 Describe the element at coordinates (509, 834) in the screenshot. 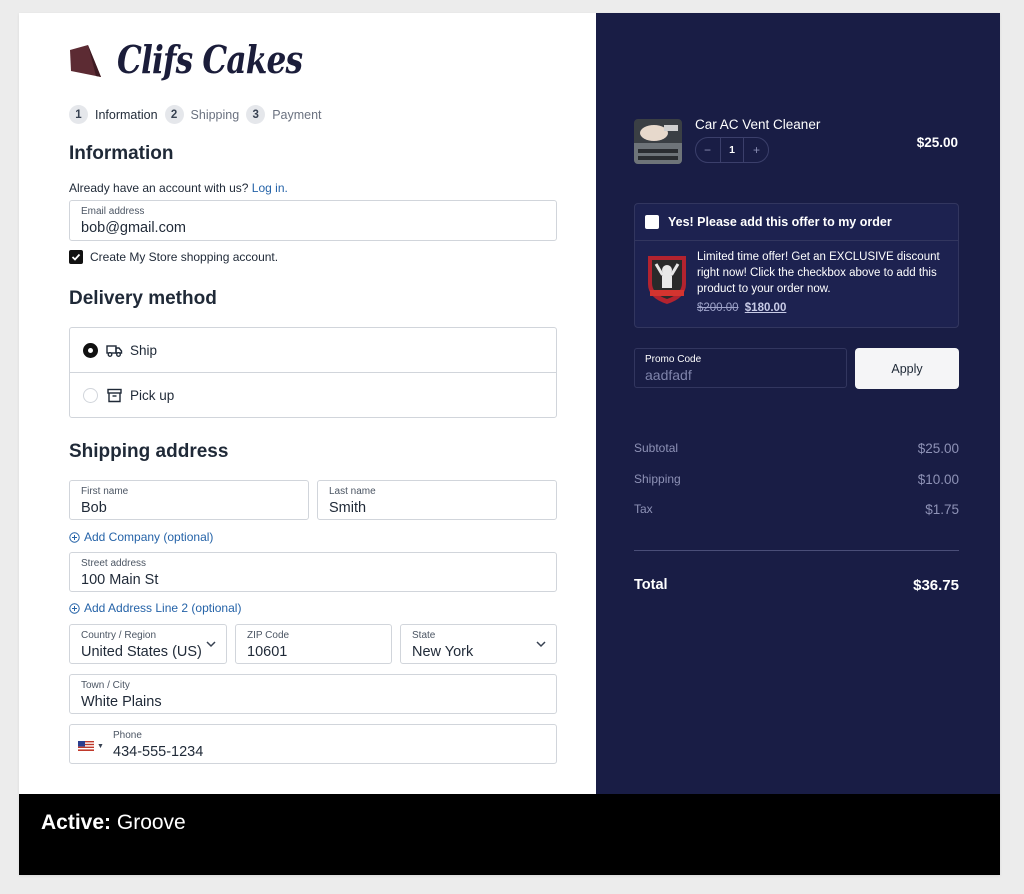

I see `active-template-footer: Active: Groove` at that location.